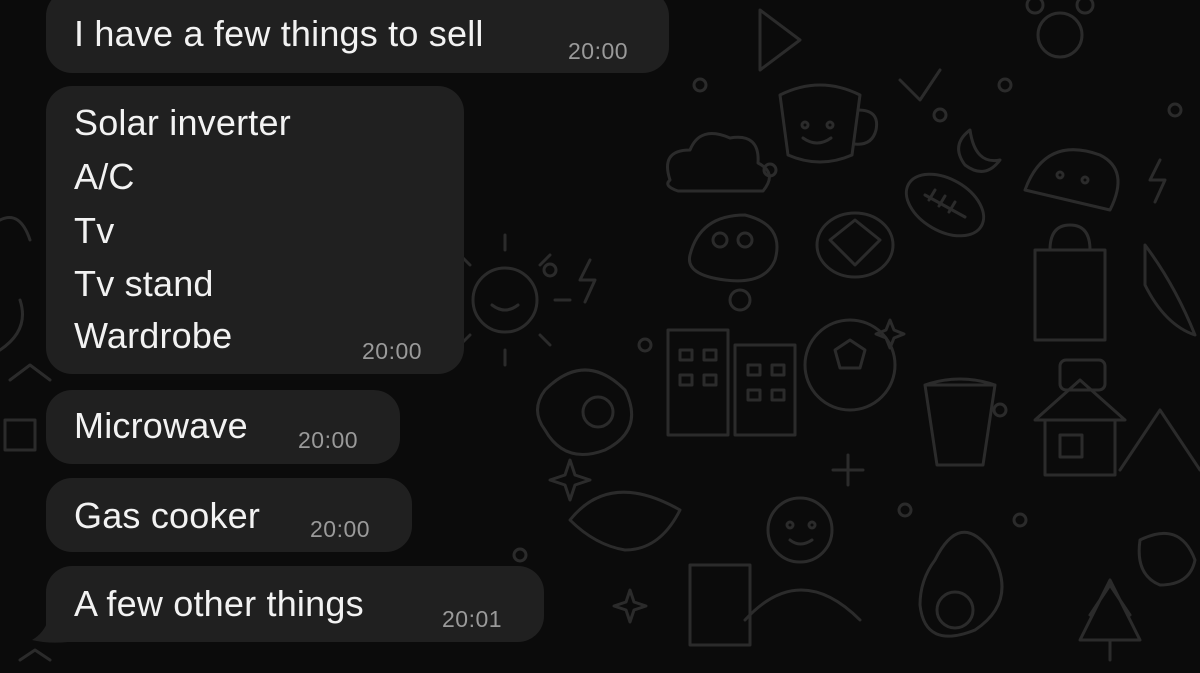 This screenshot has height=673, width=1200. I want to click on message-text: I have a few things to sell, so click(279, 33).